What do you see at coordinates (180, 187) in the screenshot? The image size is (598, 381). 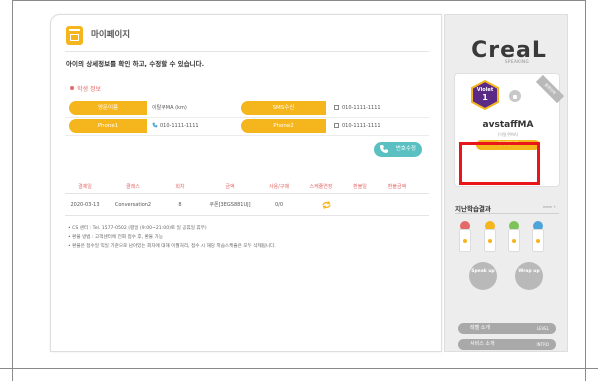 I see `col-session: 회차` at bounding box center [180, 187].